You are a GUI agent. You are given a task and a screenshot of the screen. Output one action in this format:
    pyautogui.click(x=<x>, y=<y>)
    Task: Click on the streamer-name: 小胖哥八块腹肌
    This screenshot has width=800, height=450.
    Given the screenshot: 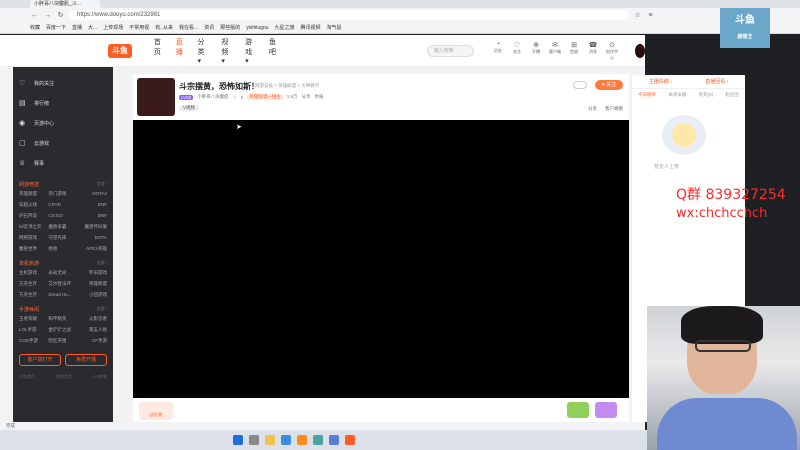 What is the action you would take?
    pyautogui.click(x=213, y=97)
    